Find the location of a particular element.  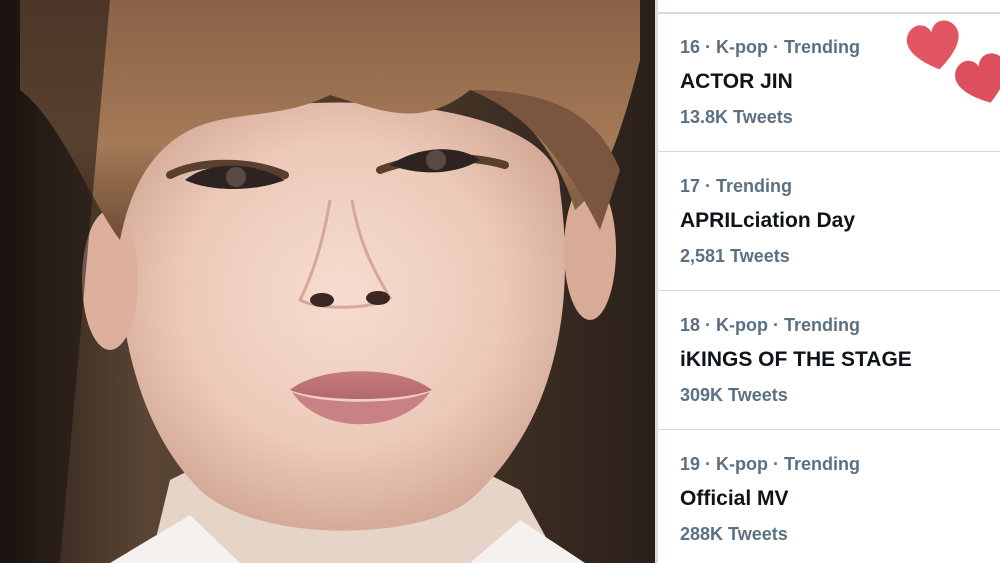

trend-meta: 17 · Trending is located at coordinates (736, 186).